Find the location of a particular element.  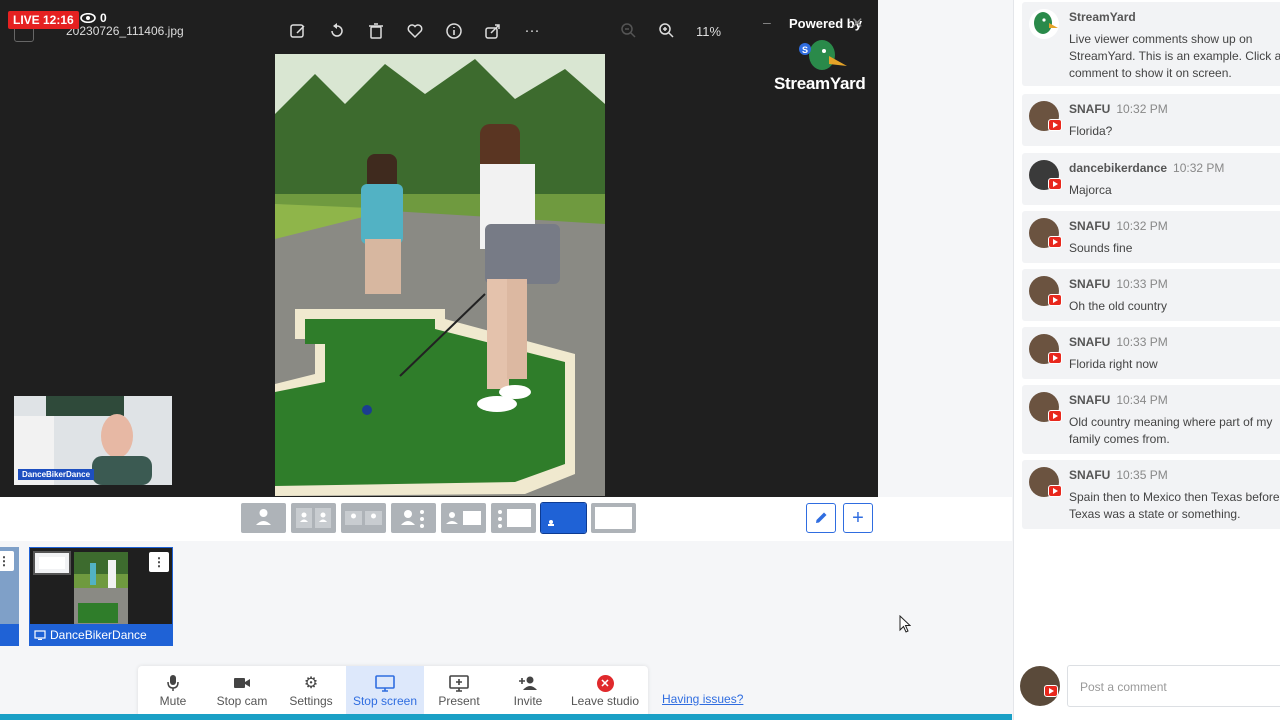

layout-solo-button is located at coordinates (263, 518).